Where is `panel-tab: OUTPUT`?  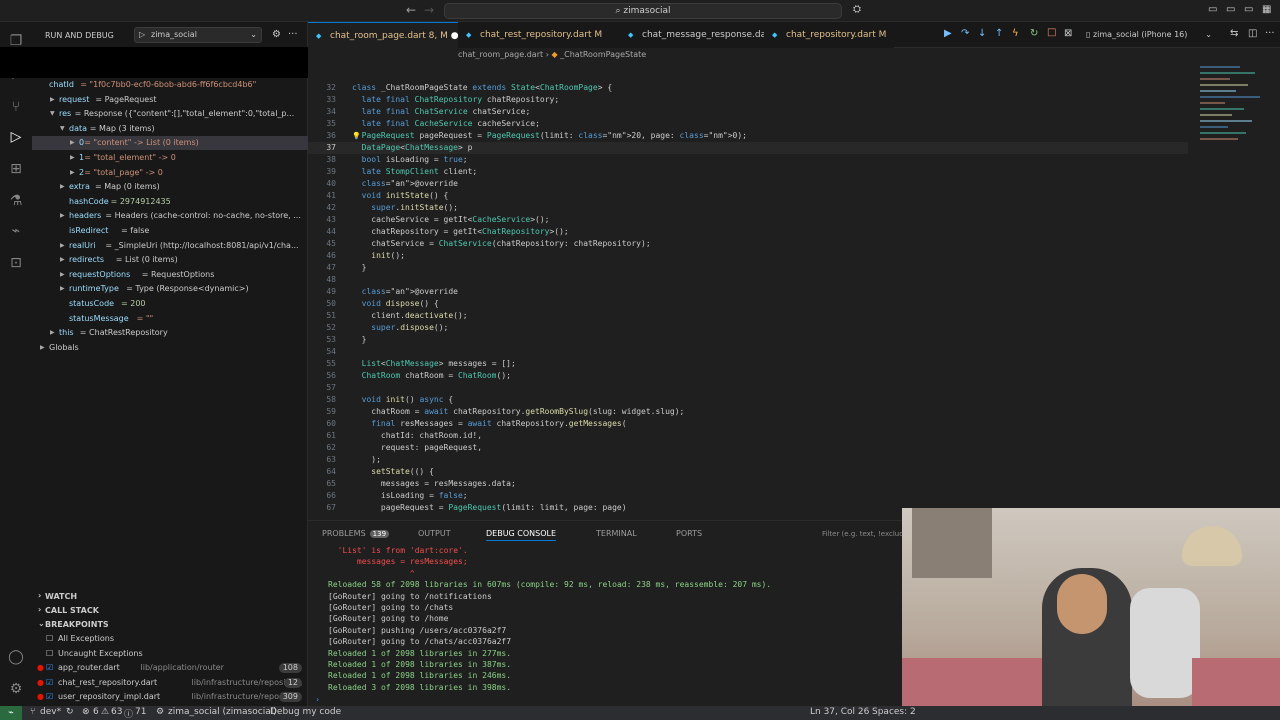
panel-tab: OUTPUT is located at coordinates (434, 533).